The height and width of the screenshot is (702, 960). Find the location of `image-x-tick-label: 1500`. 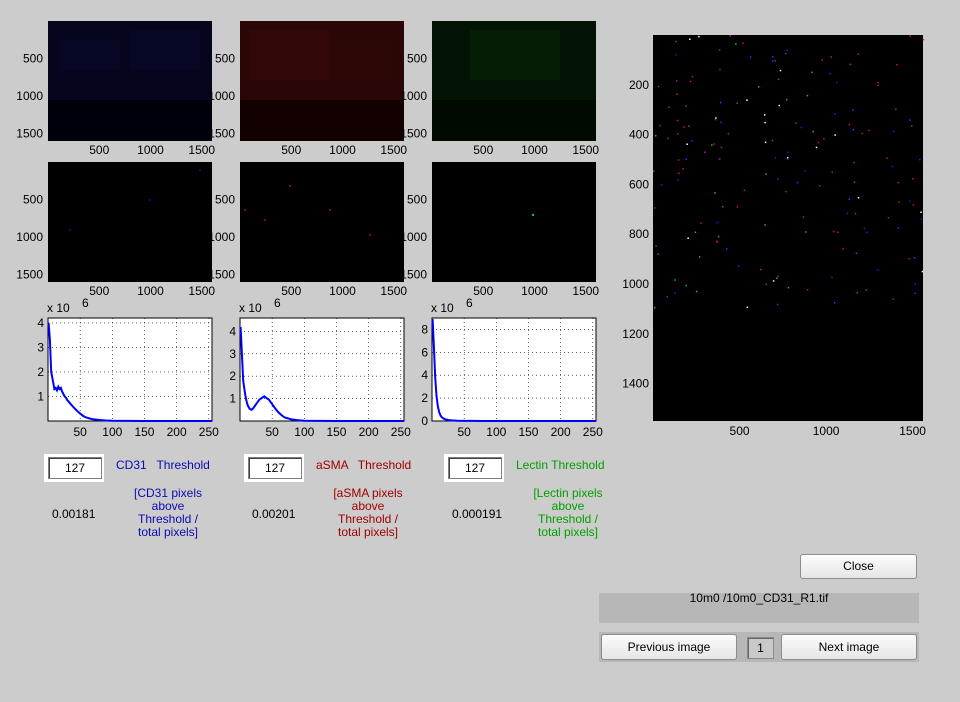

image-x-tick-label: 1500 is located at coordinates (393, 150).